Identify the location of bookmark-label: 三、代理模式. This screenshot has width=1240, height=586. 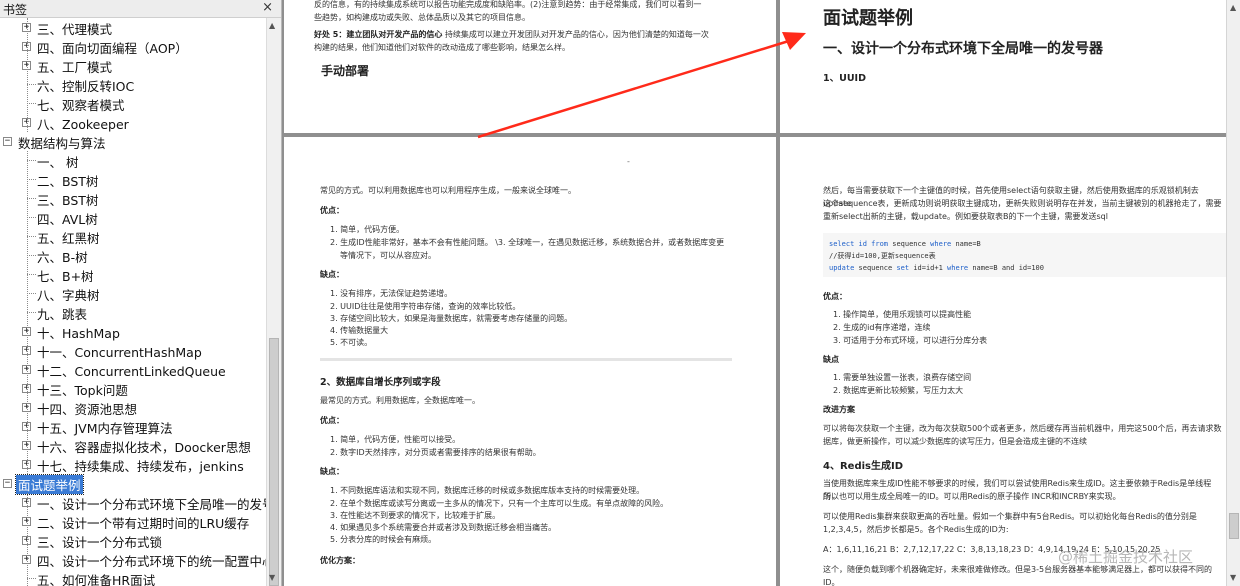
(75, 29).